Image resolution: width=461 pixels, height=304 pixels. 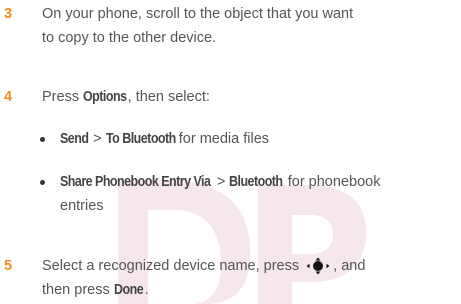 I want to click on key-done: Done, so click(x=128, y=290).